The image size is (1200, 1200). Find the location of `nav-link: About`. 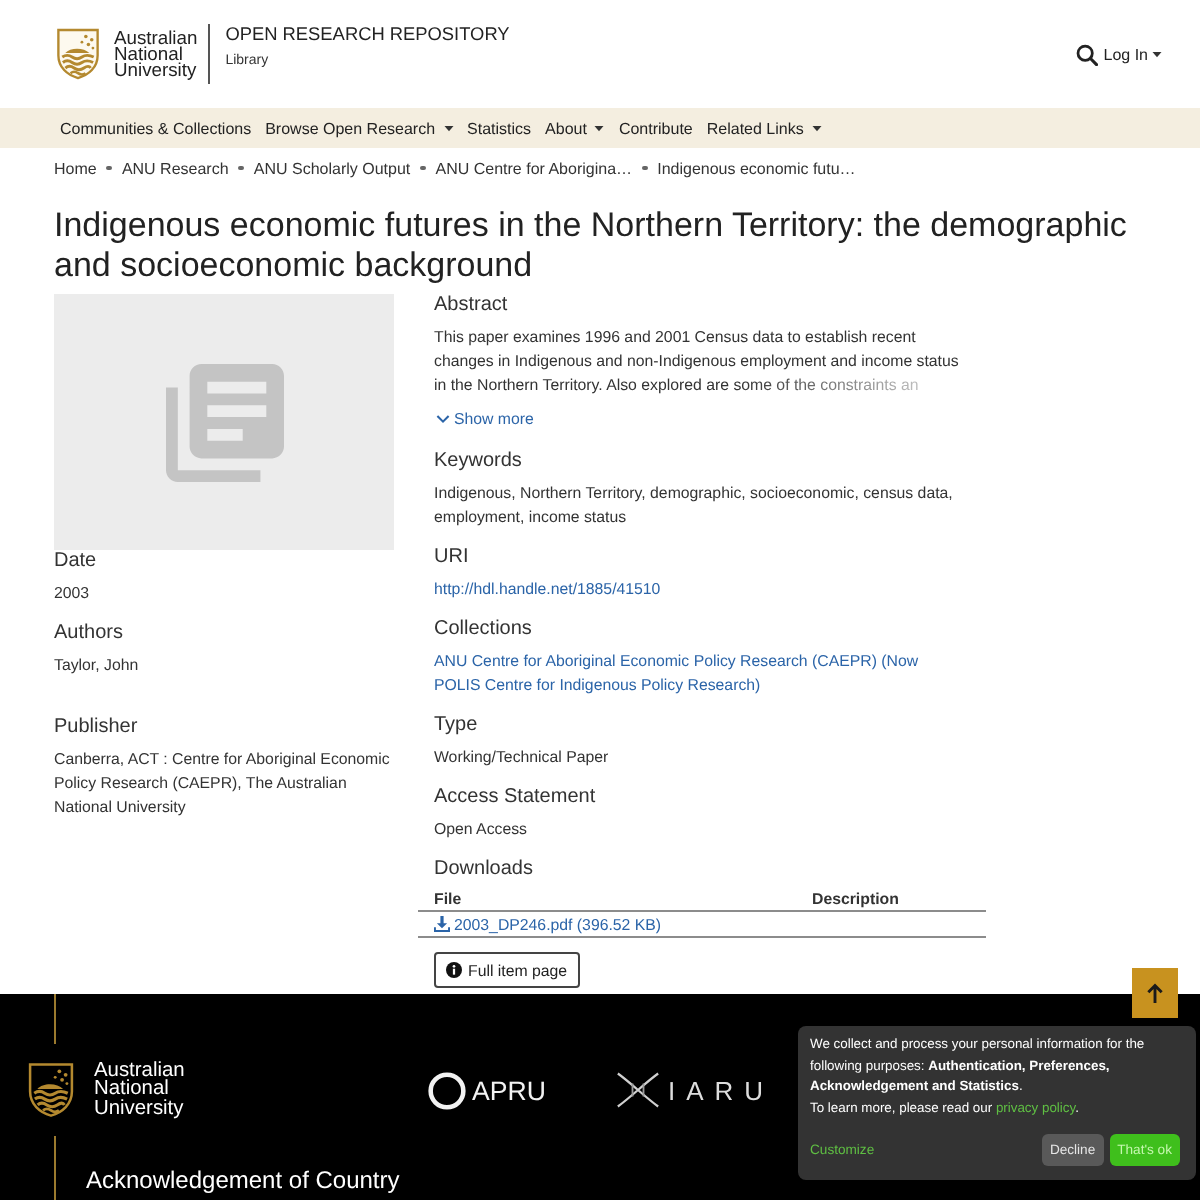

nav-link: About is located at coordinates (575, 128).